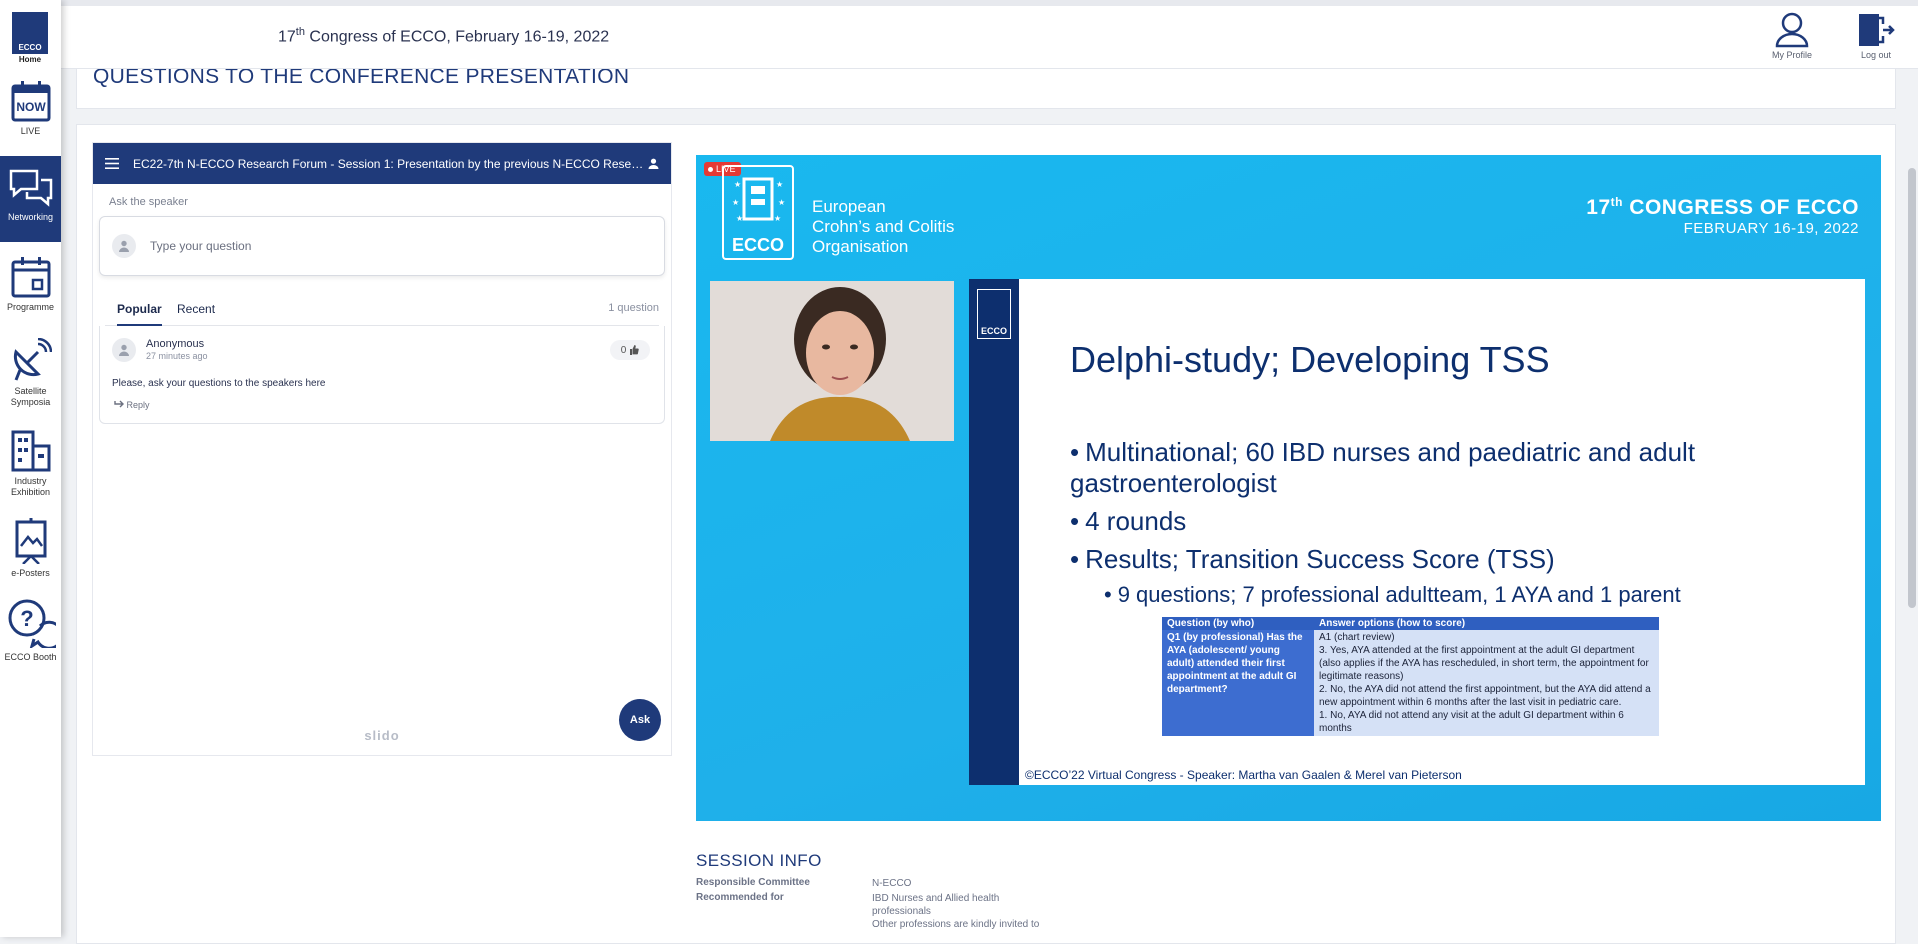  Describe the element at coordinates (1877, 30) in the screenshot. I see `logout-door-icon` at that location.